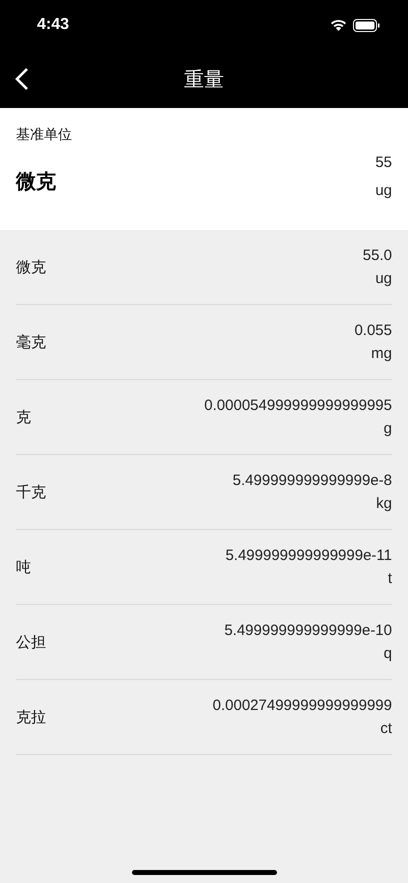  Describe the element at coordinates (312, 480) in the screenshot. I see `converted-value: 5.499999999999999e-8` at that location.